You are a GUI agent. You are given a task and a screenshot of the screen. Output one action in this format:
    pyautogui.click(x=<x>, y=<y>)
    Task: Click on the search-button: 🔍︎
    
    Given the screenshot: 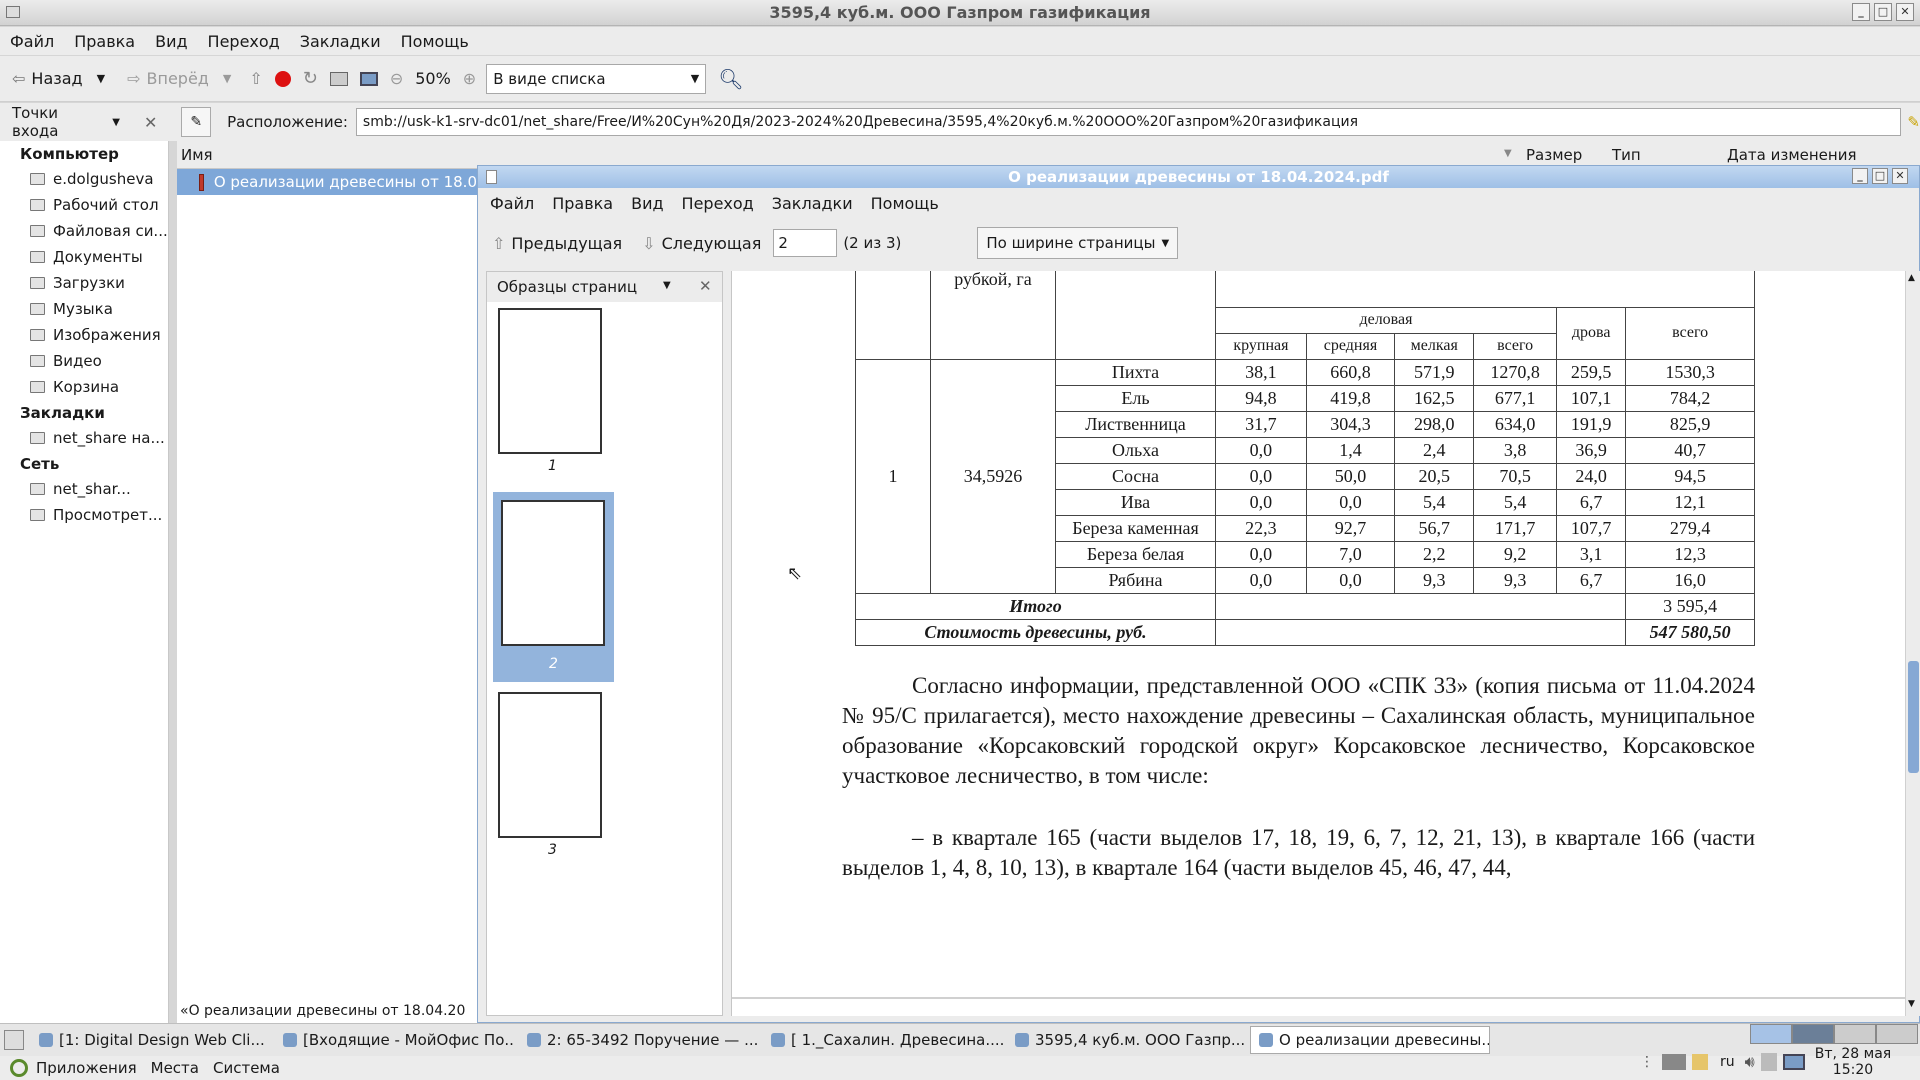 What is the action you would take?
    pyautogui.click(x=730, y=79)
    